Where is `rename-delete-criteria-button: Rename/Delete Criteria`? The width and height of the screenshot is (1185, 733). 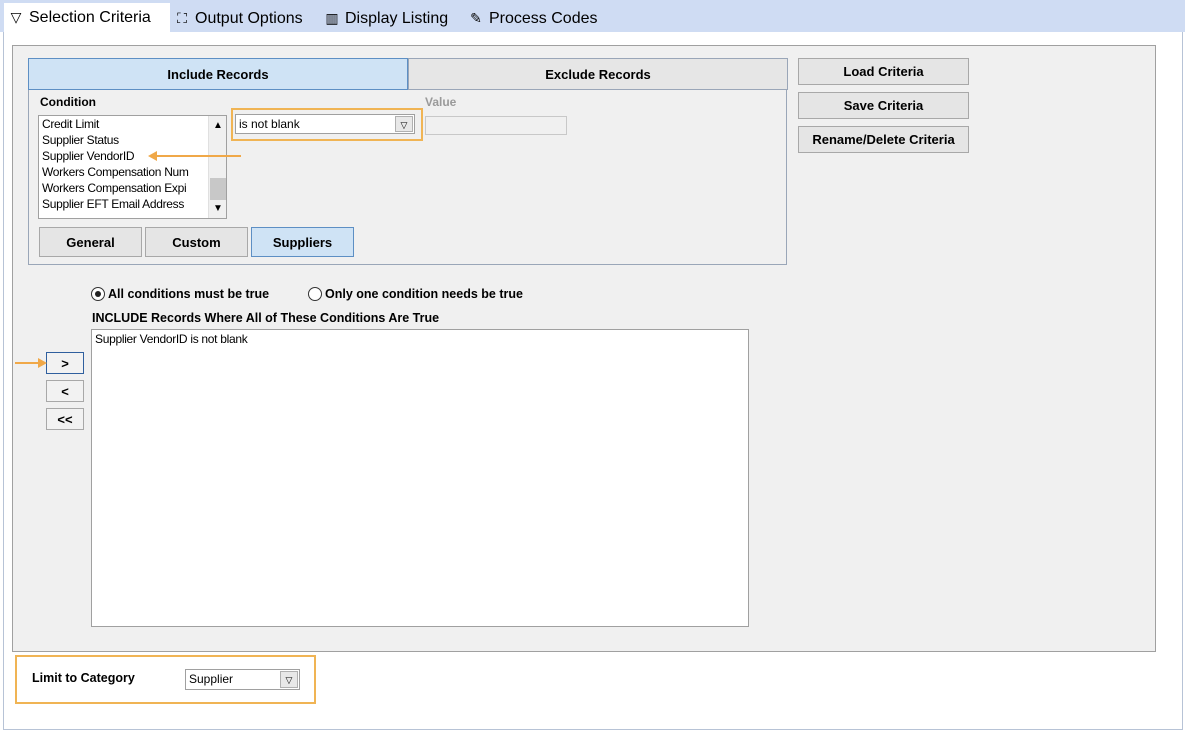
rename-delete-criteria-button: Rename/Delete Criteria is located at coordinates (883, 139).